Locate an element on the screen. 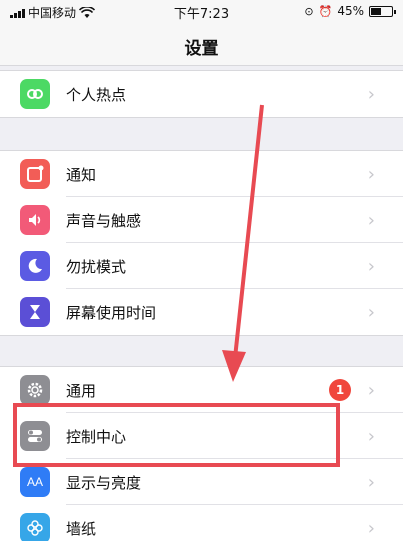 Image resolution: width=403 pixels, height=541 pixels. settings-row-sounds: 声音与触感 › is located at coordinates (201, 220).